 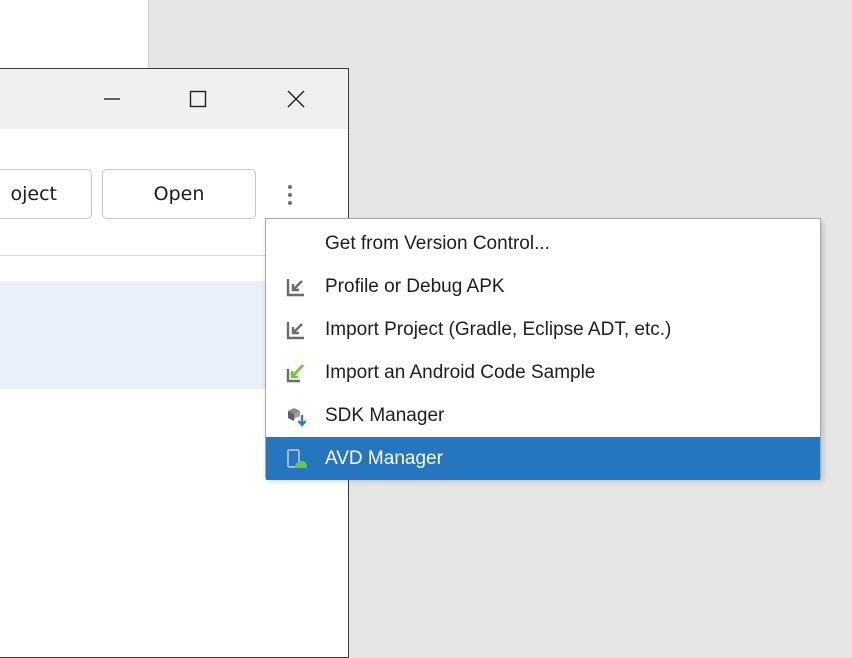 I want to click on minimize-icon, so click(x=112, y=99).